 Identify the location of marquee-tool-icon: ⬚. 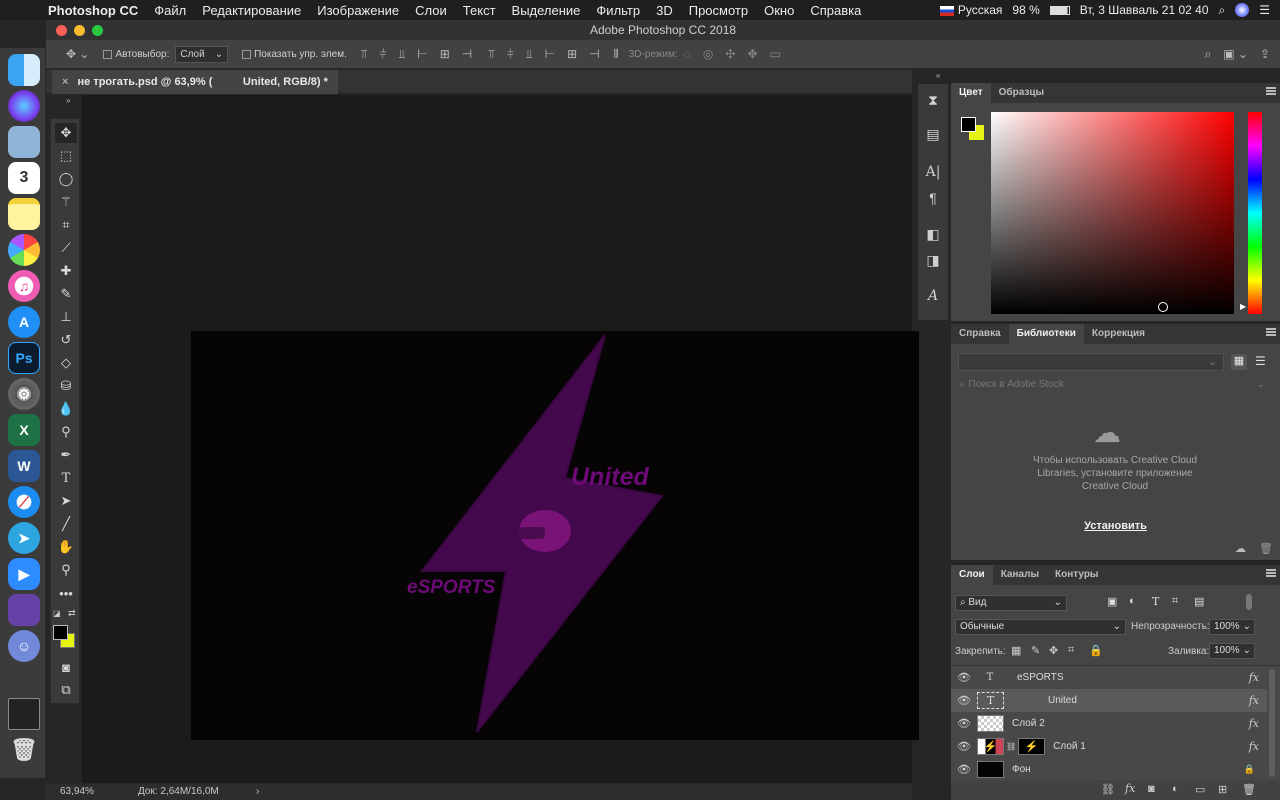
(66, 156).